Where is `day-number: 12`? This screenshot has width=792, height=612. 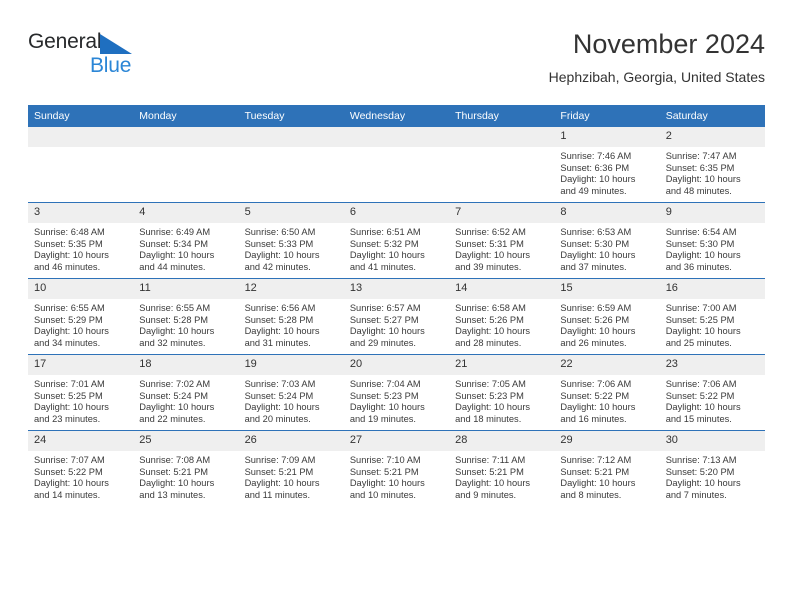 day-number: 12 is located at coordinates (291, 289).